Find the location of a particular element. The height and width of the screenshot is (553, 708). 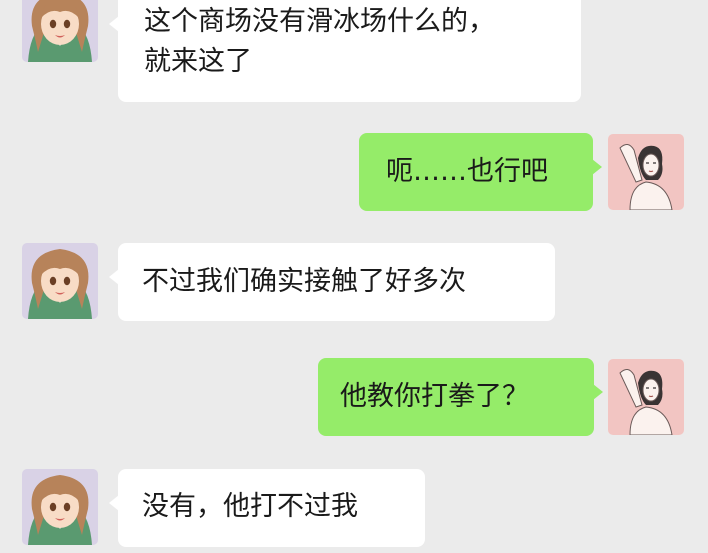

message-text-line: 就来这了 is located at coordinates (198, 61).